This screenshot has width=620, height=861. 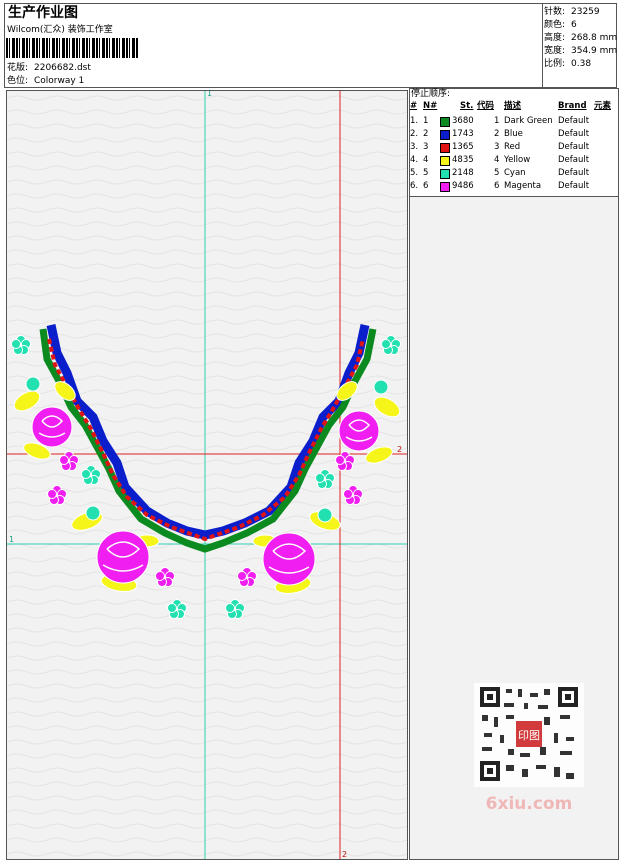 What do you see at coordinates (467, 106) in the screenshot?
I see `table-header-stitches: St.` at bounding box center [467, 106].